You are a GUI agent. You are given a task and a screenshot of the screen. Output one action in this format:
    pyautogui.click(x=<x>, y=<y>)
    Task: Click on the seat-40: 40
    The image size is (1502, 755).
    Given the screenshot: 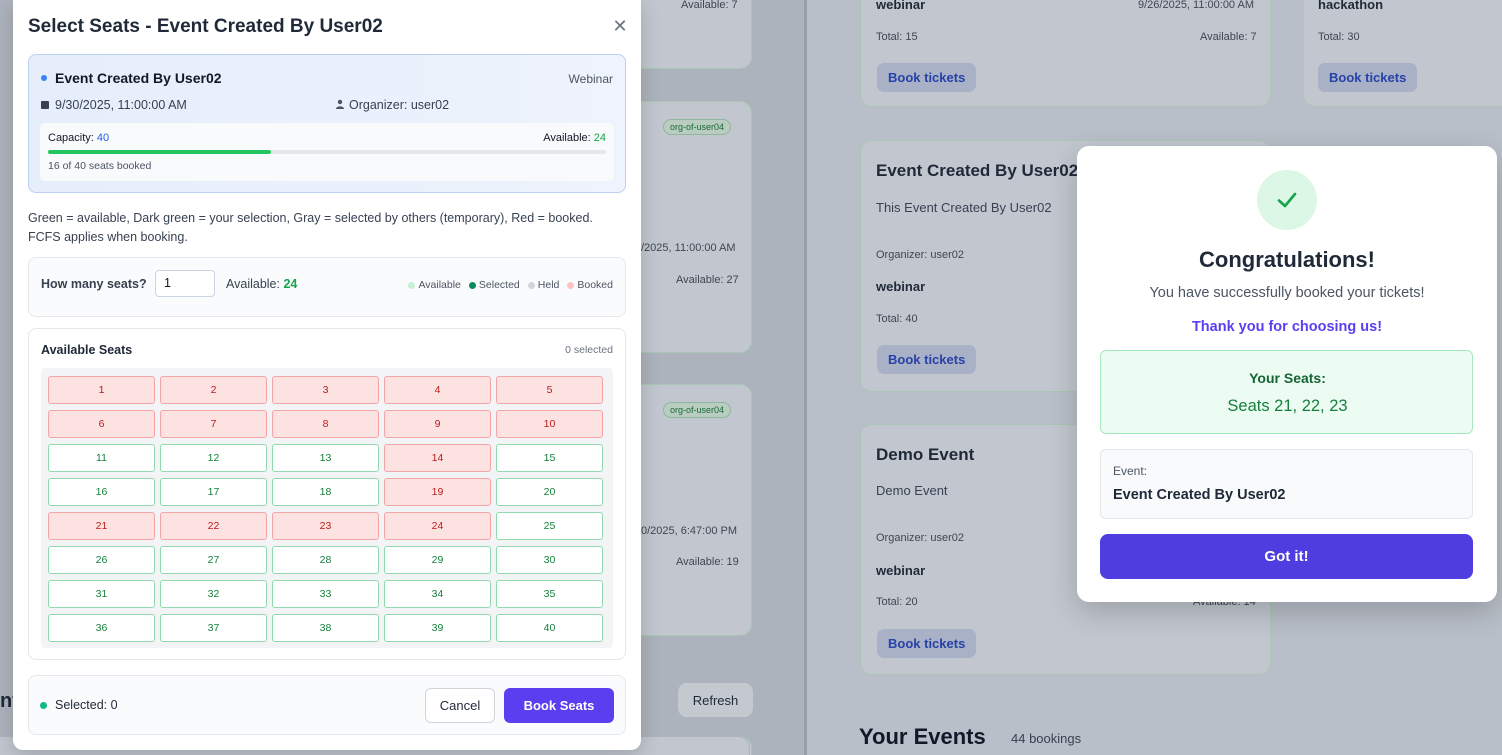 What is the action you would take?
    pyautogui.click(x=549, y=628)
    